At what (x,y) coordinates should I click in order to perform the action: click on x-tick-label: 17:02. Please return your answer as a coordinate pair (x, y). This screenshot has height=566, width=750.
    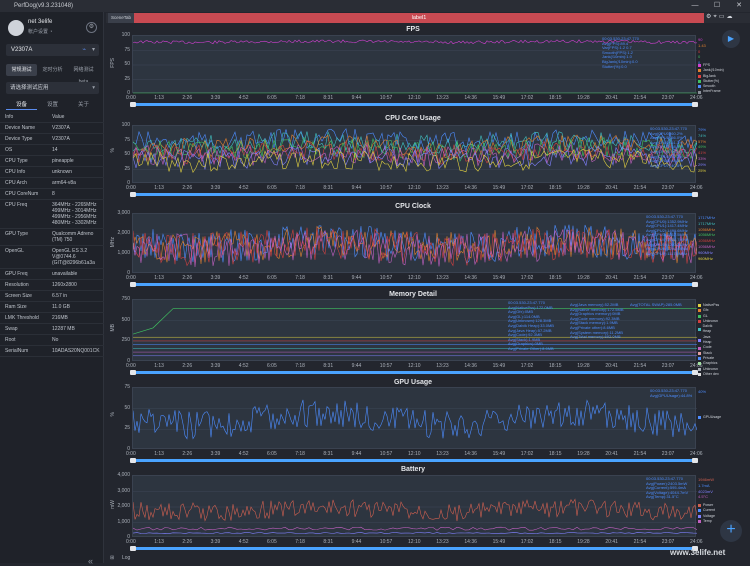
    Looking at the image, I should click on (527, 98).